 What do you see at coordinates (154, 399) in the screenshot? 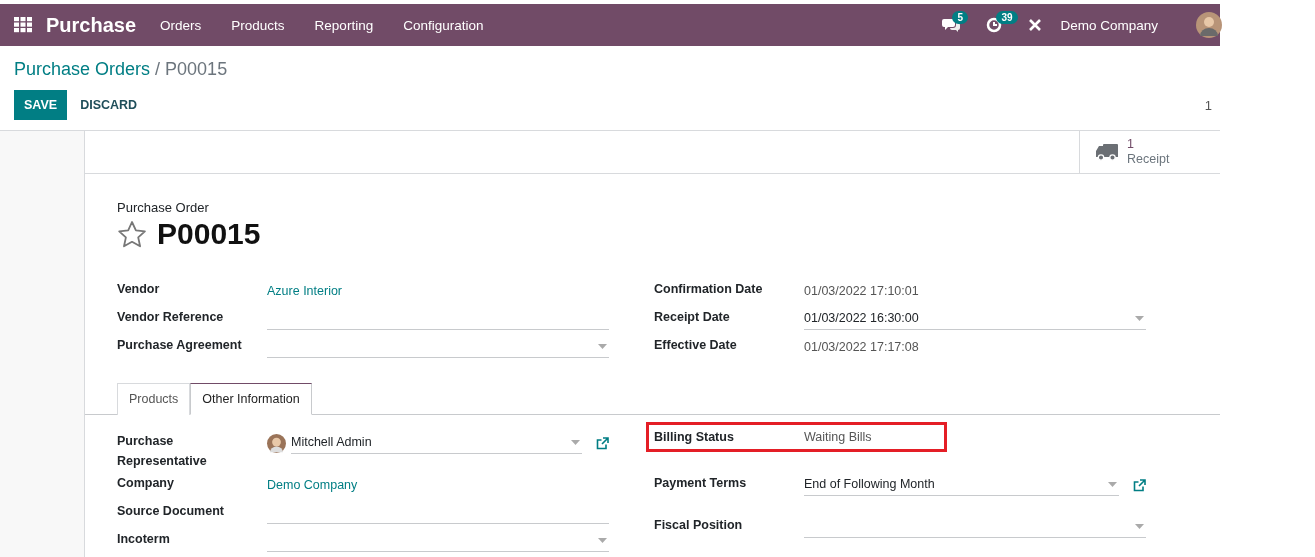
I see `tab: Products` at bounding box center [154, 399].